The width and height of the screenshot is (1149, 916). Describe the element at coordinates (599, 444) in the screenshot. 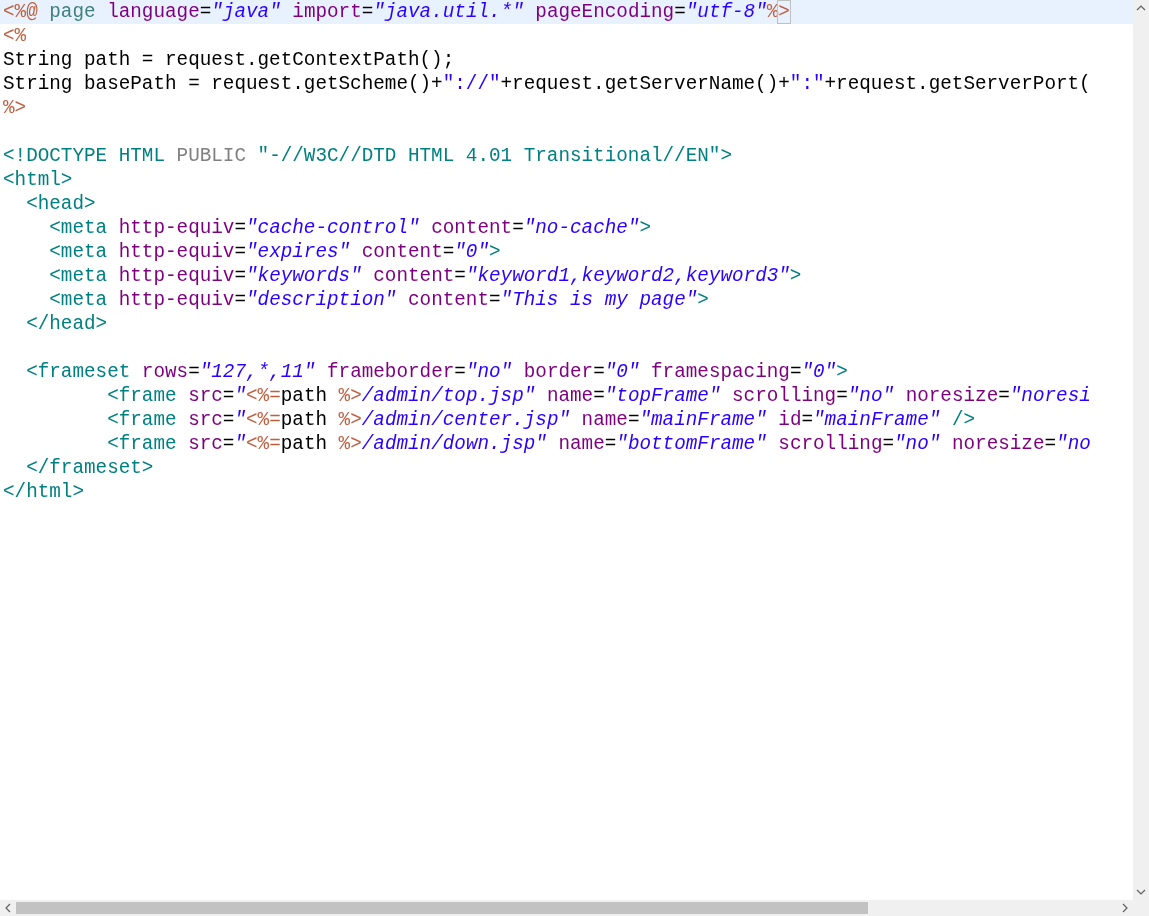

I see `code-line: <frame src="<%=path %>/admin/down.jsp" name="bottomFrame" scrolling="no" noresize="no` at that location.